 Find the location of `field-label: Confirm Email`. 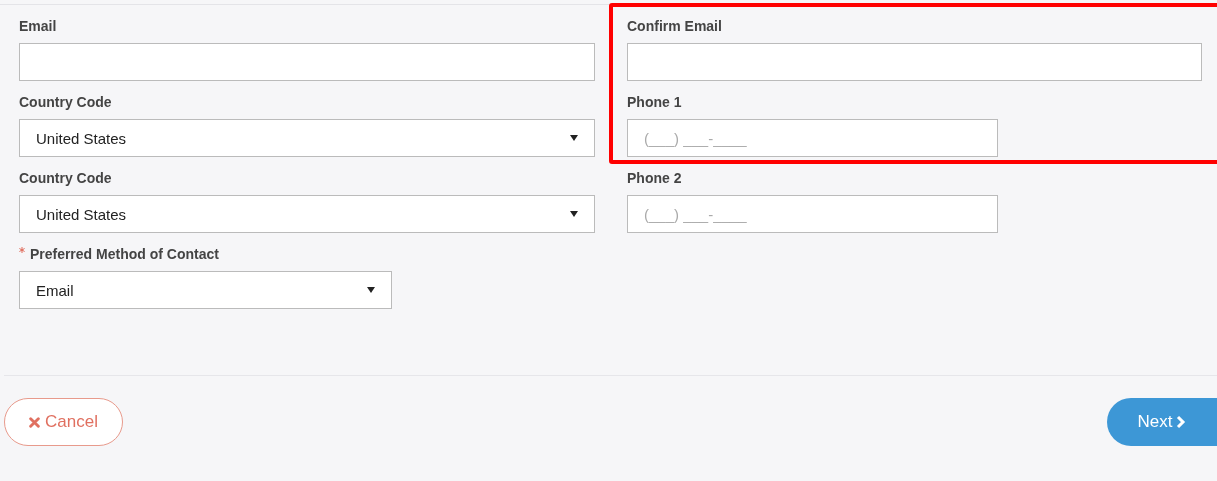

field-label: Confirm Email is located at coordinates (675, 26).